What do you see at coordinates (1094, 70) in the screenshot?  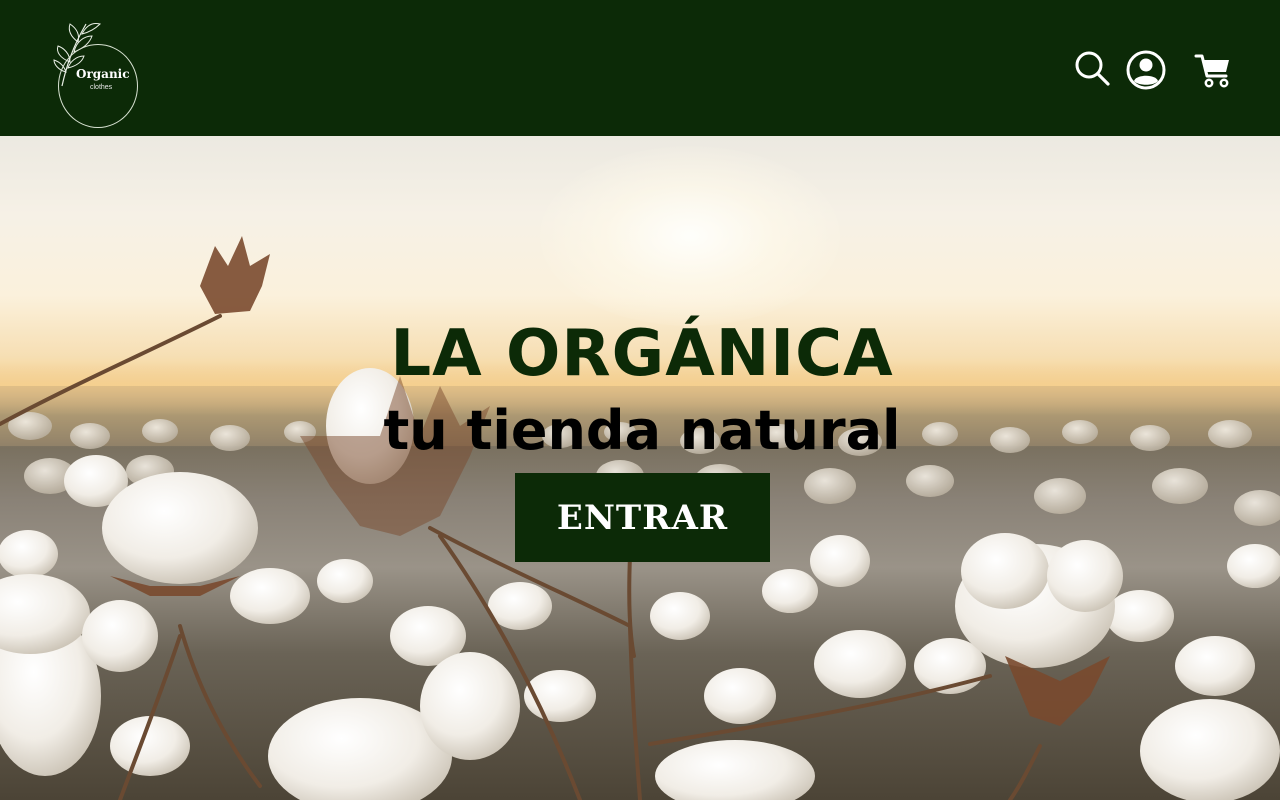 I see `search-icon` at bounding box center [1094, 70].